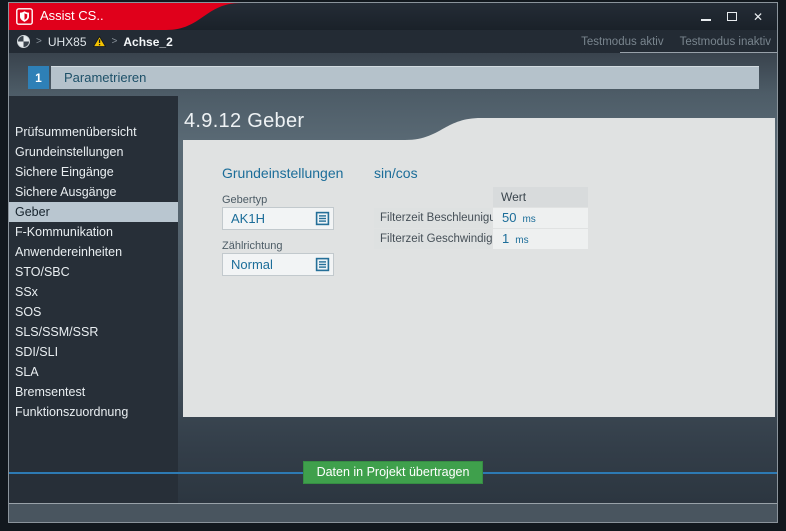 The image size is (786, 531). Describe the element at coordinates (441, 218) in the screenshot. I see `row-label-filterzeit-beschleunigung: Filterzeit Beschleunigung` at that location.